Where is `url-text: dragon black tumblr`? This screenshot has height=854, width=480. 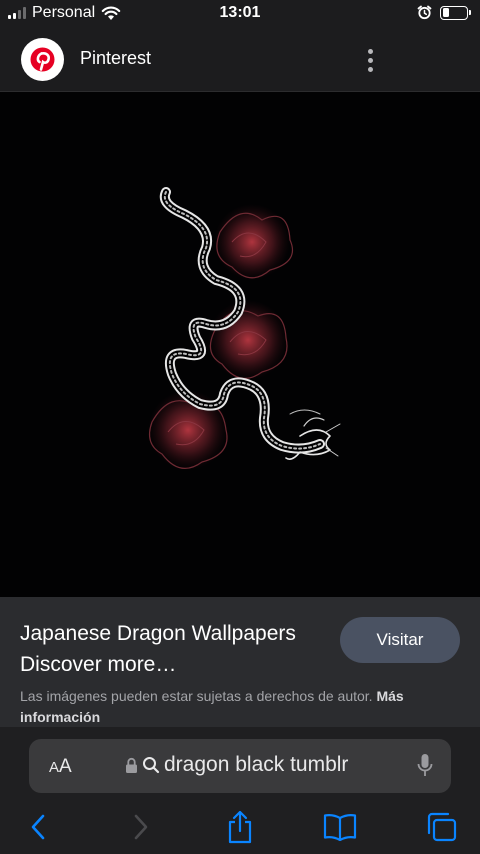 url-text: dragon black tumblr is located at coordinates (256, 764).